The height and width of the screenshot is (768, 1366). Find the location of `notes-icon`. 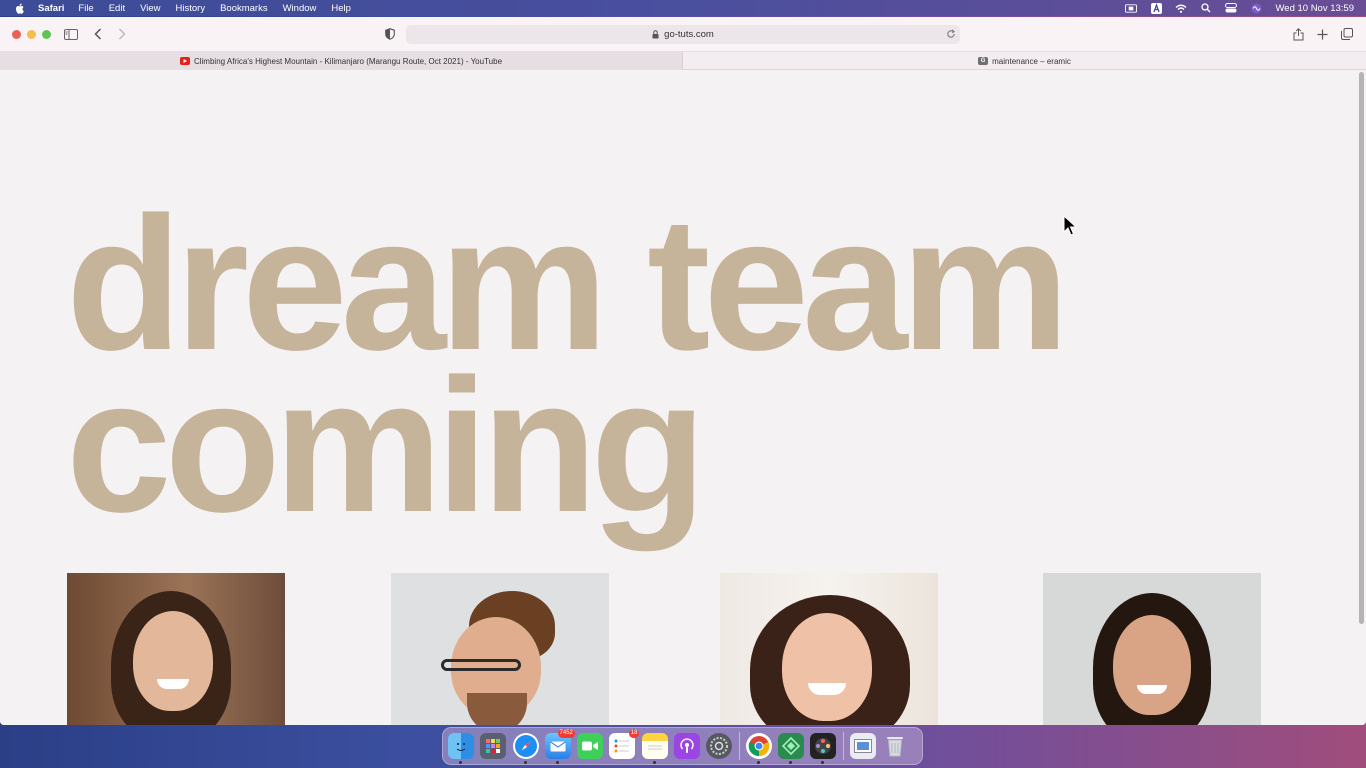

notes-icon is located at coordinates (654, 748).